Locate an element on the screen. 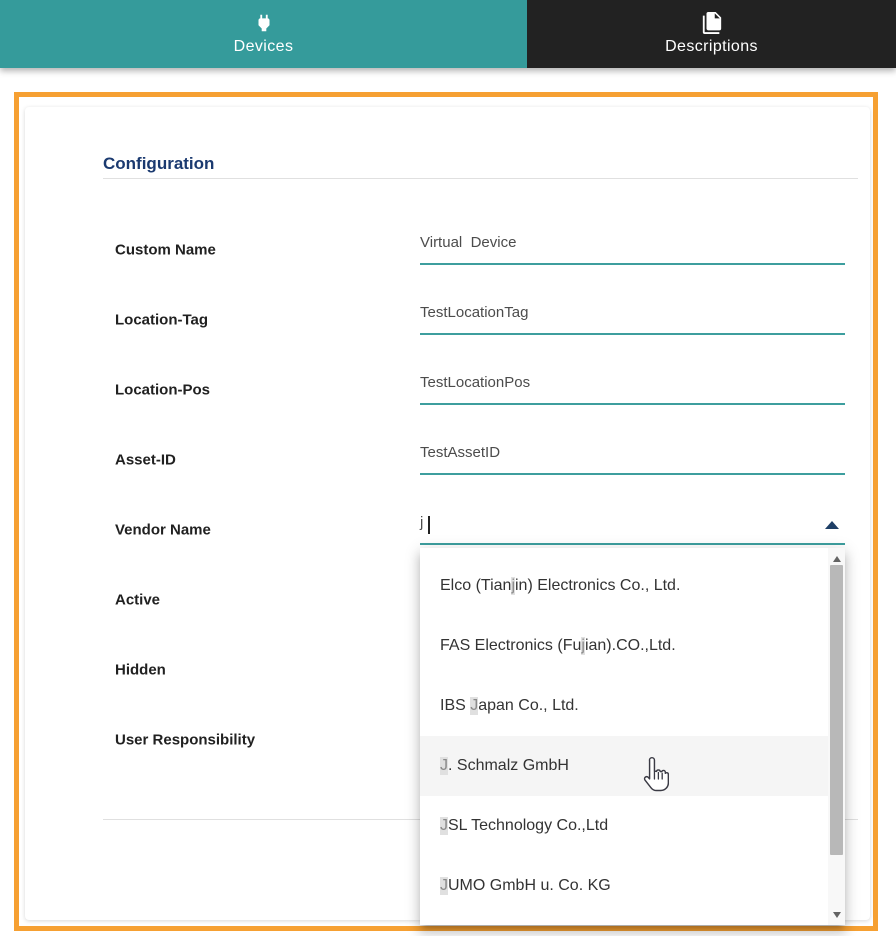  power-plug-icon is located at coordinates (264, 23).